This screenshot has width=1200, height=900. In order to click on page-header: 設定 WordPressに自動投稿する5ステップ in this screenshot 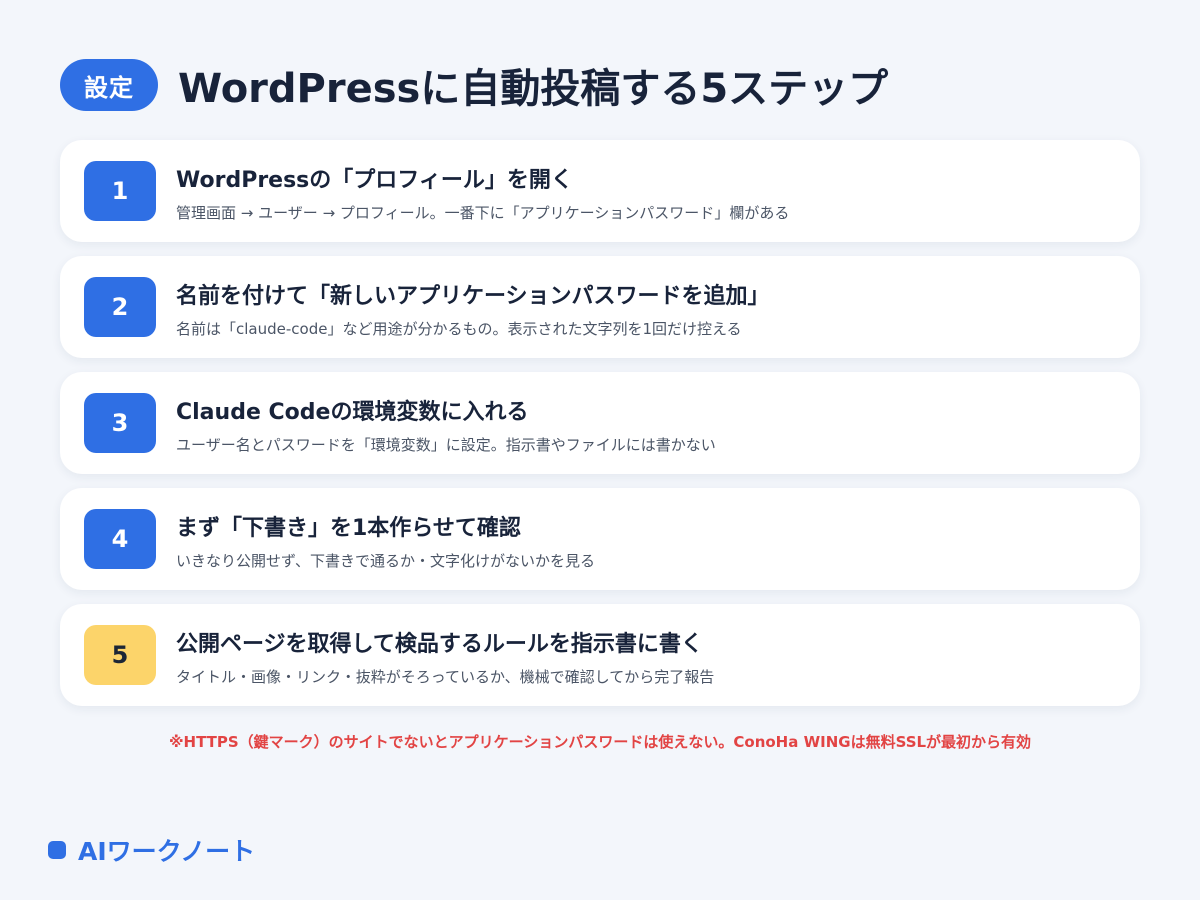, I will do `click(474, 85)`.